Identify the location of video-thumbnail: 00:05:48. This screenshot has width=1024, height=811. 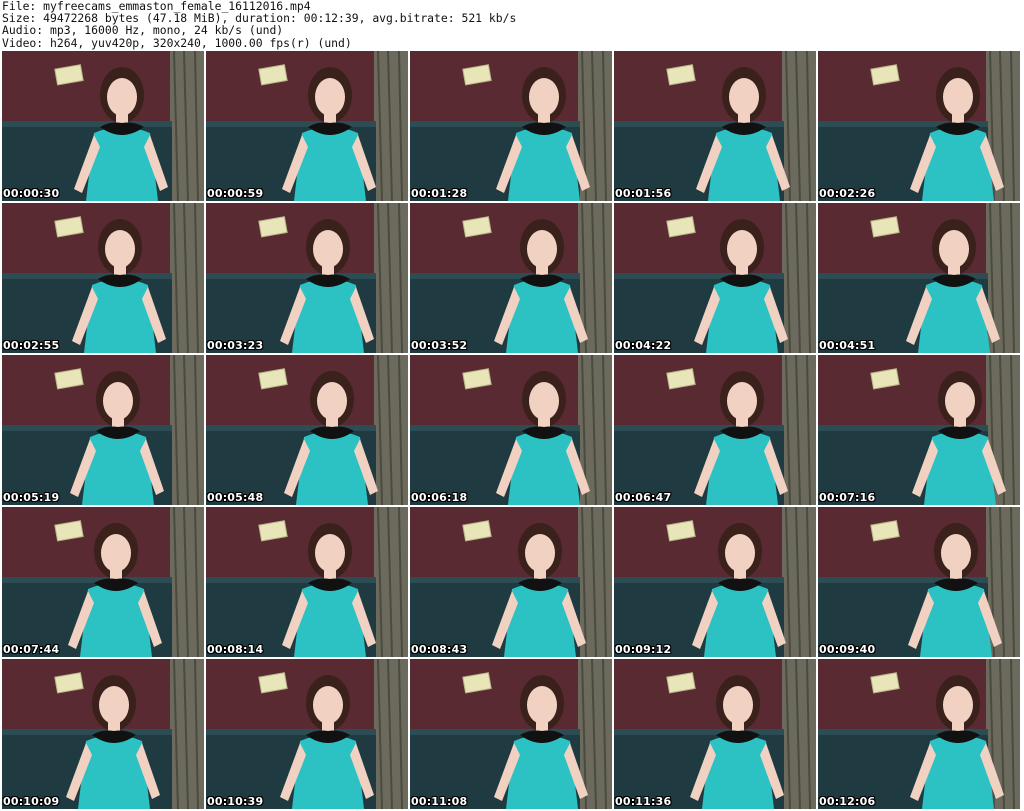
(307, 430).